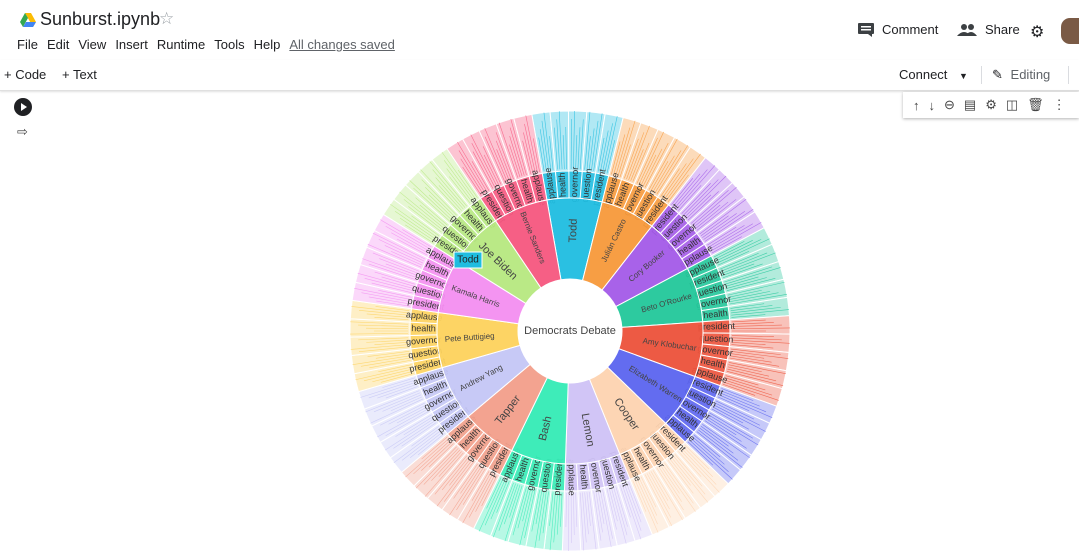 This screenshot has width=1079, height=553. What do you see at coordinates (572, 477) in the screenshot?
I see `leaf-label: applause` at bounding box center [572, 477].